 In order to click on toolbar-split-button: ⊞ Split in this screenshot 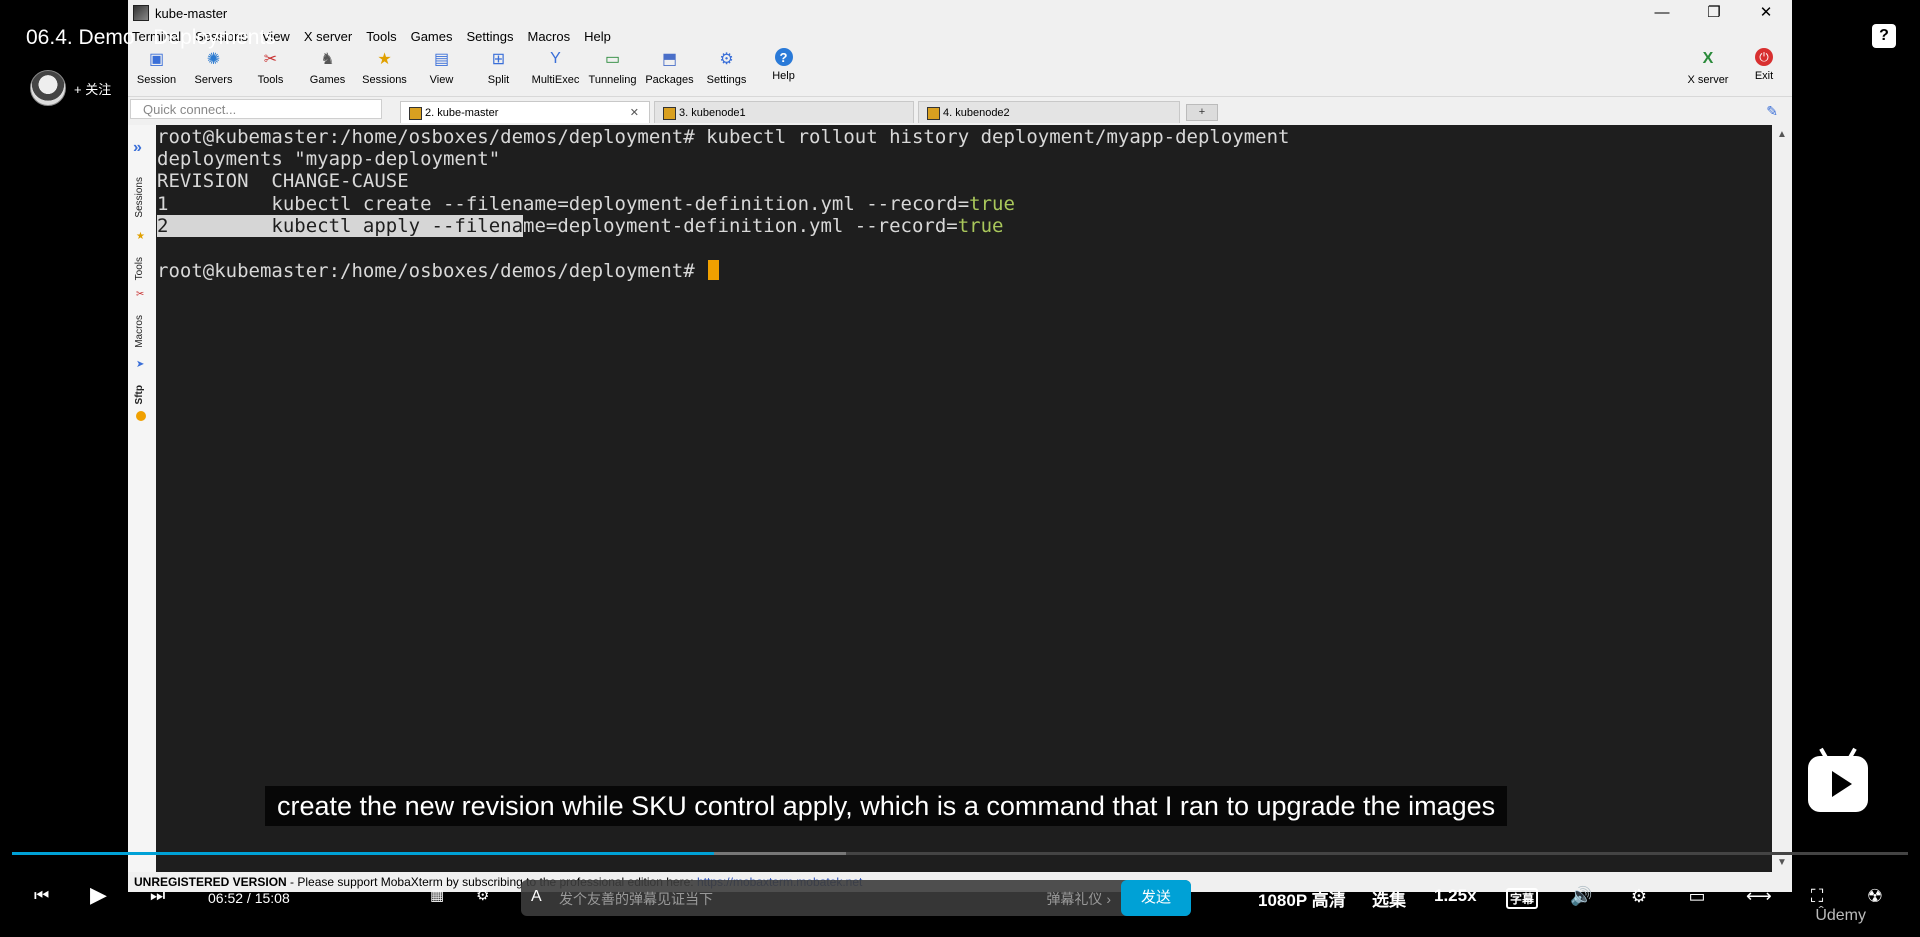, I will do `click(498, 66)`.